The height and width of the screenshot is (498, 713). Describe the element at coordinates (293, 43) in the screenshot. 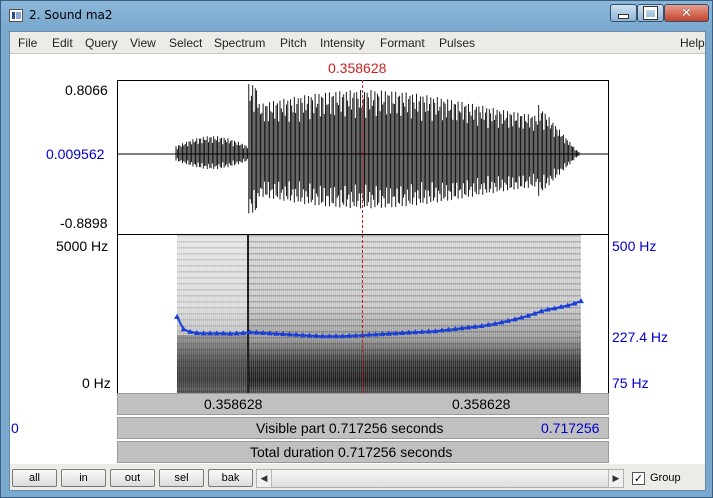

I see `menu-pitch: Pitch` at that location.